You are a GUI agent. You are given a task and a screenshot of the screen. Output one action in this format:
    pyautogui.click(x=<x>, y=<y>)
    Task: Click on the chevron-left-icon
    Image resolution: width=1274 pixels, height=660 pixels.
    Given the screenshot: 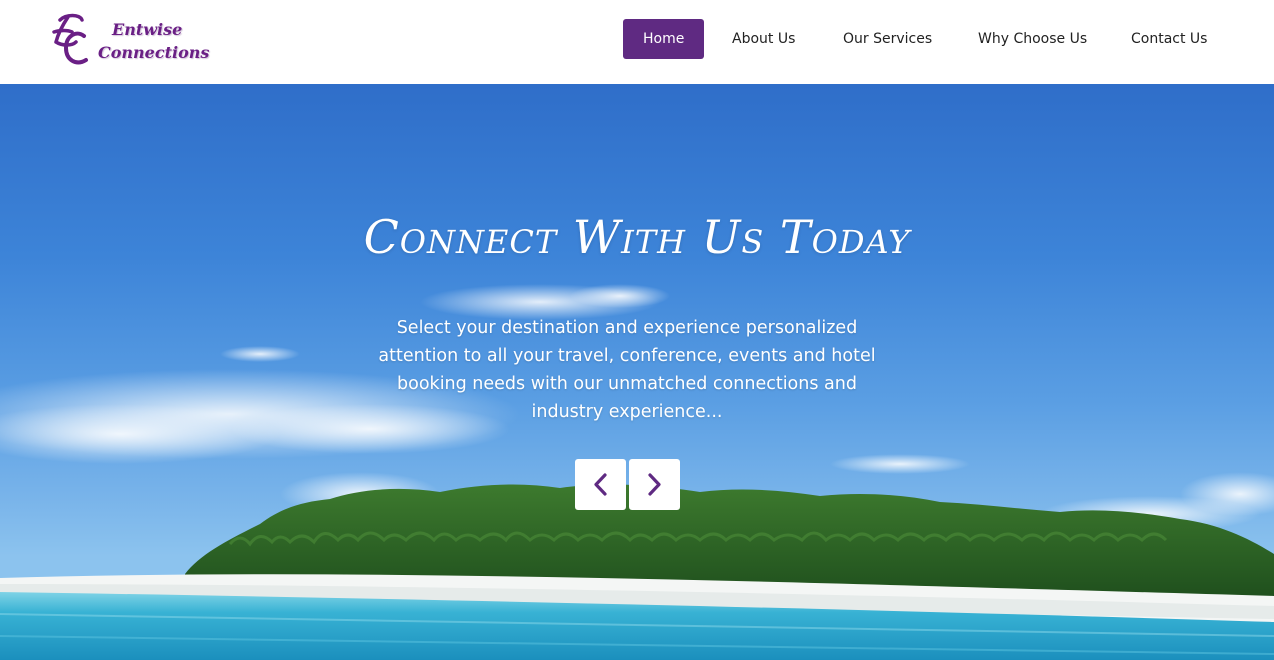 What is the action you would take?
    pyautogui.click(x=600, y=484)
    